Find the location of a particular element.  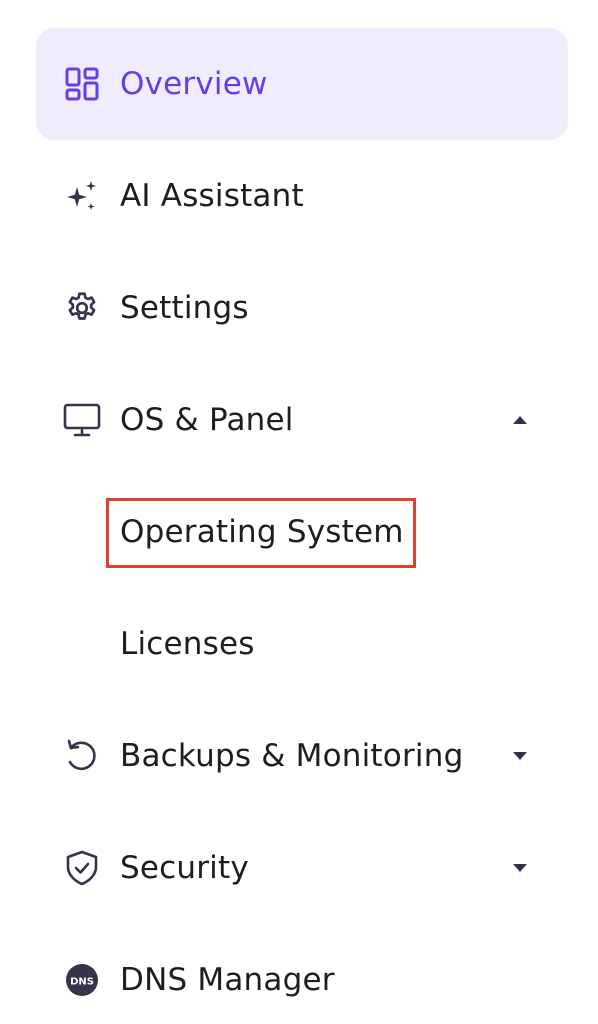

sidebar-item-label: Settings is located at coordinates (184, 308).